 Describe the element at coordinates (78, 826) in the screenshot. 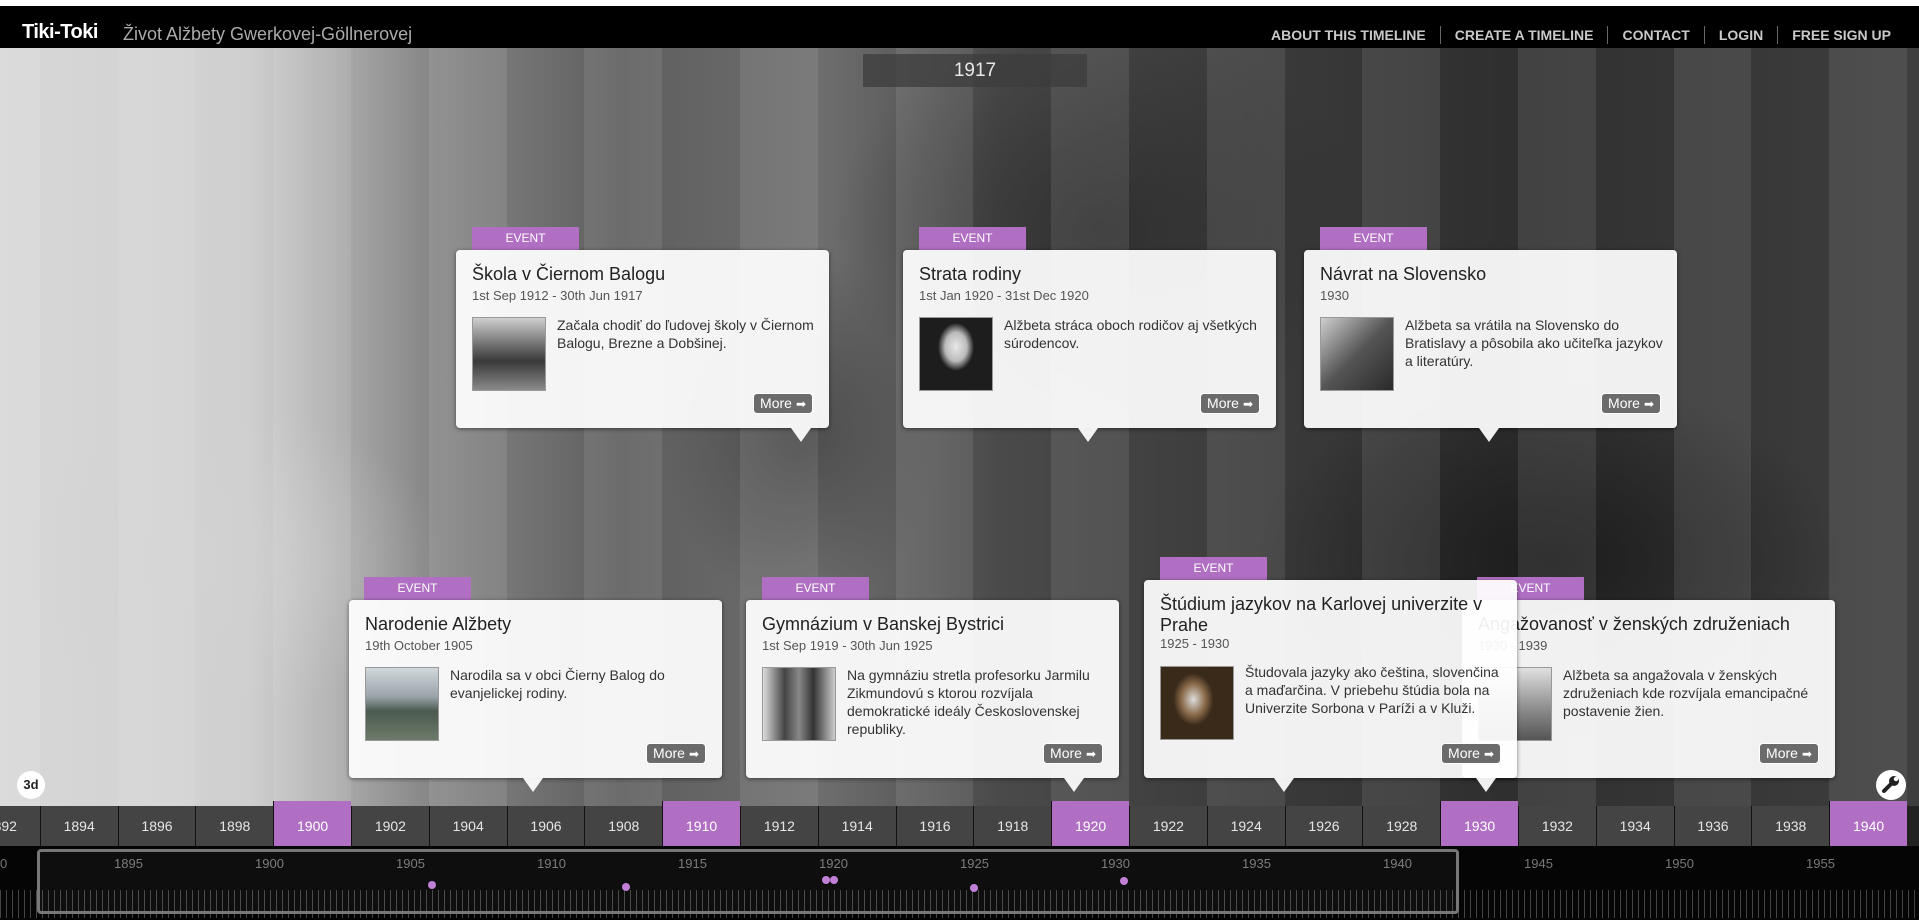

I see `timescale-year: 1894` at that location.